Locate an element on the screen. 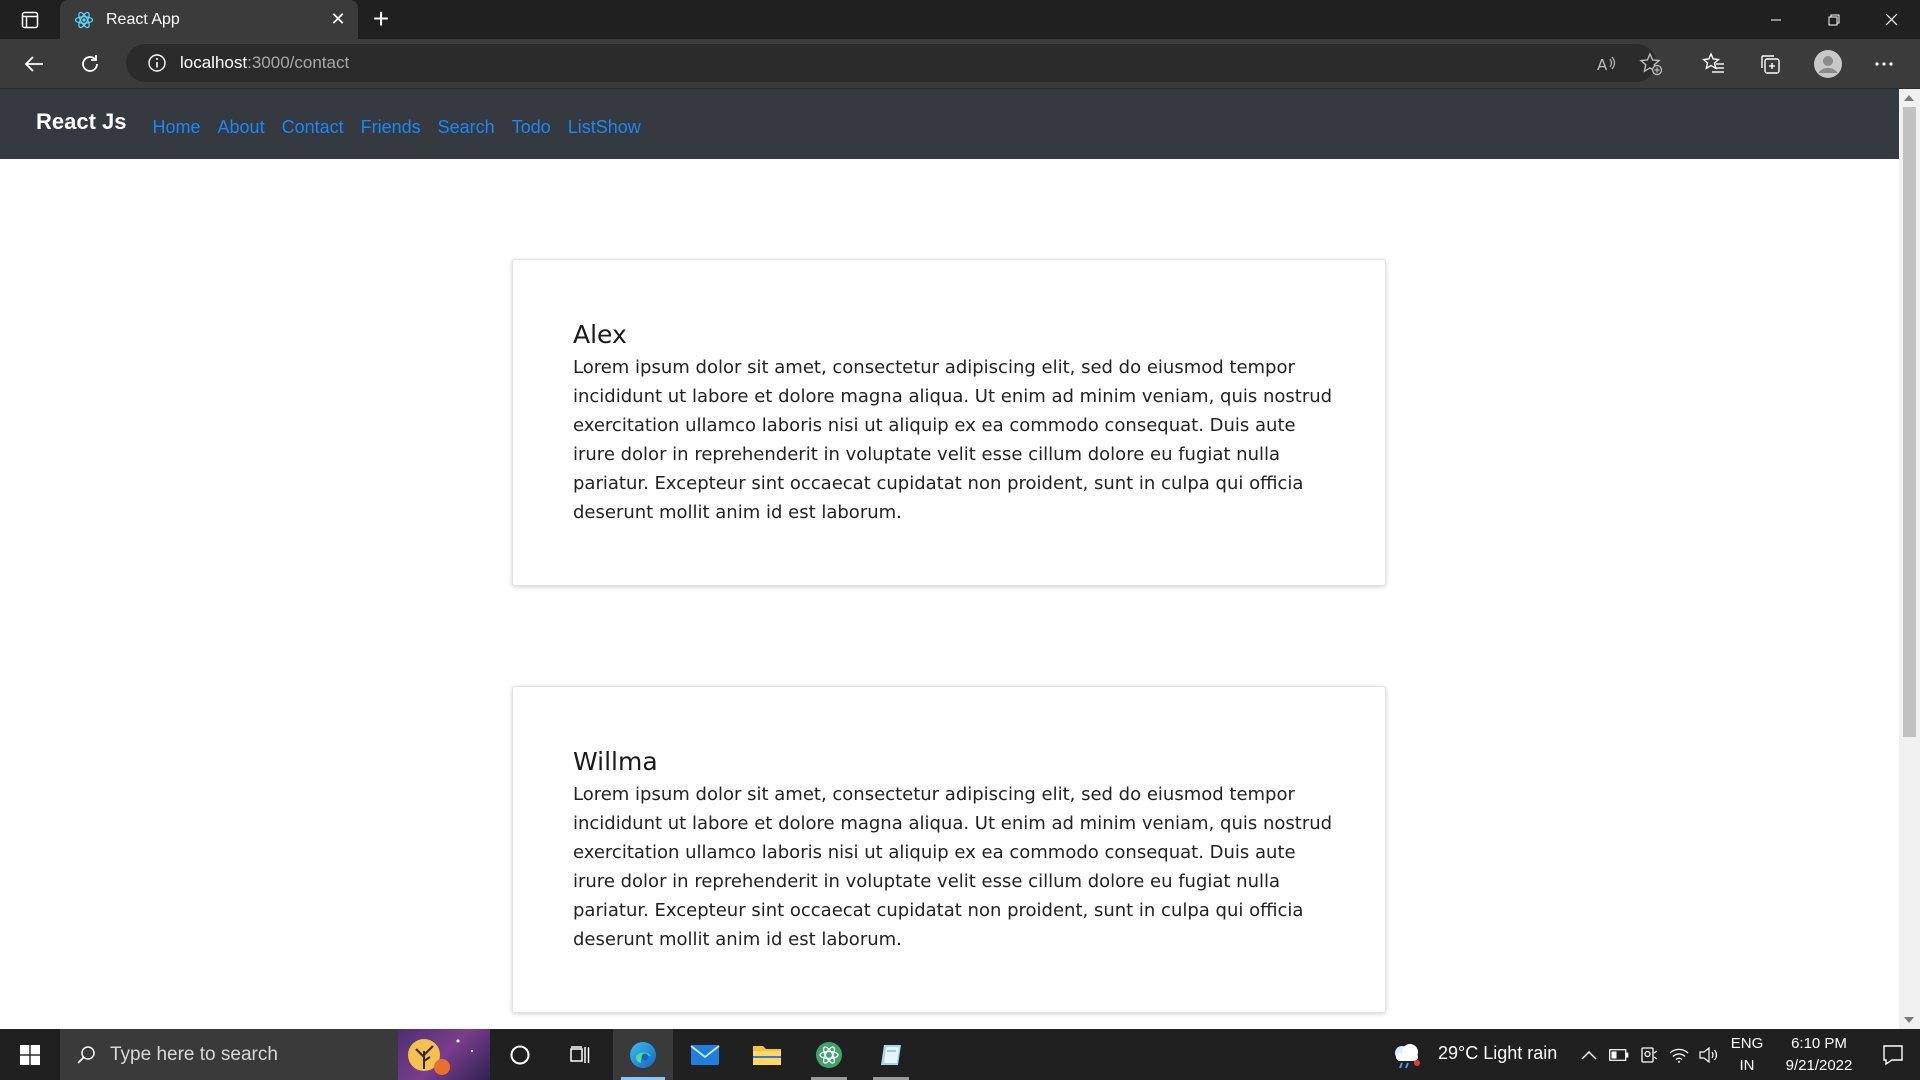 This screenshot has width=1920, height=1080. battery-button is located at coordinates (1619, 1054).